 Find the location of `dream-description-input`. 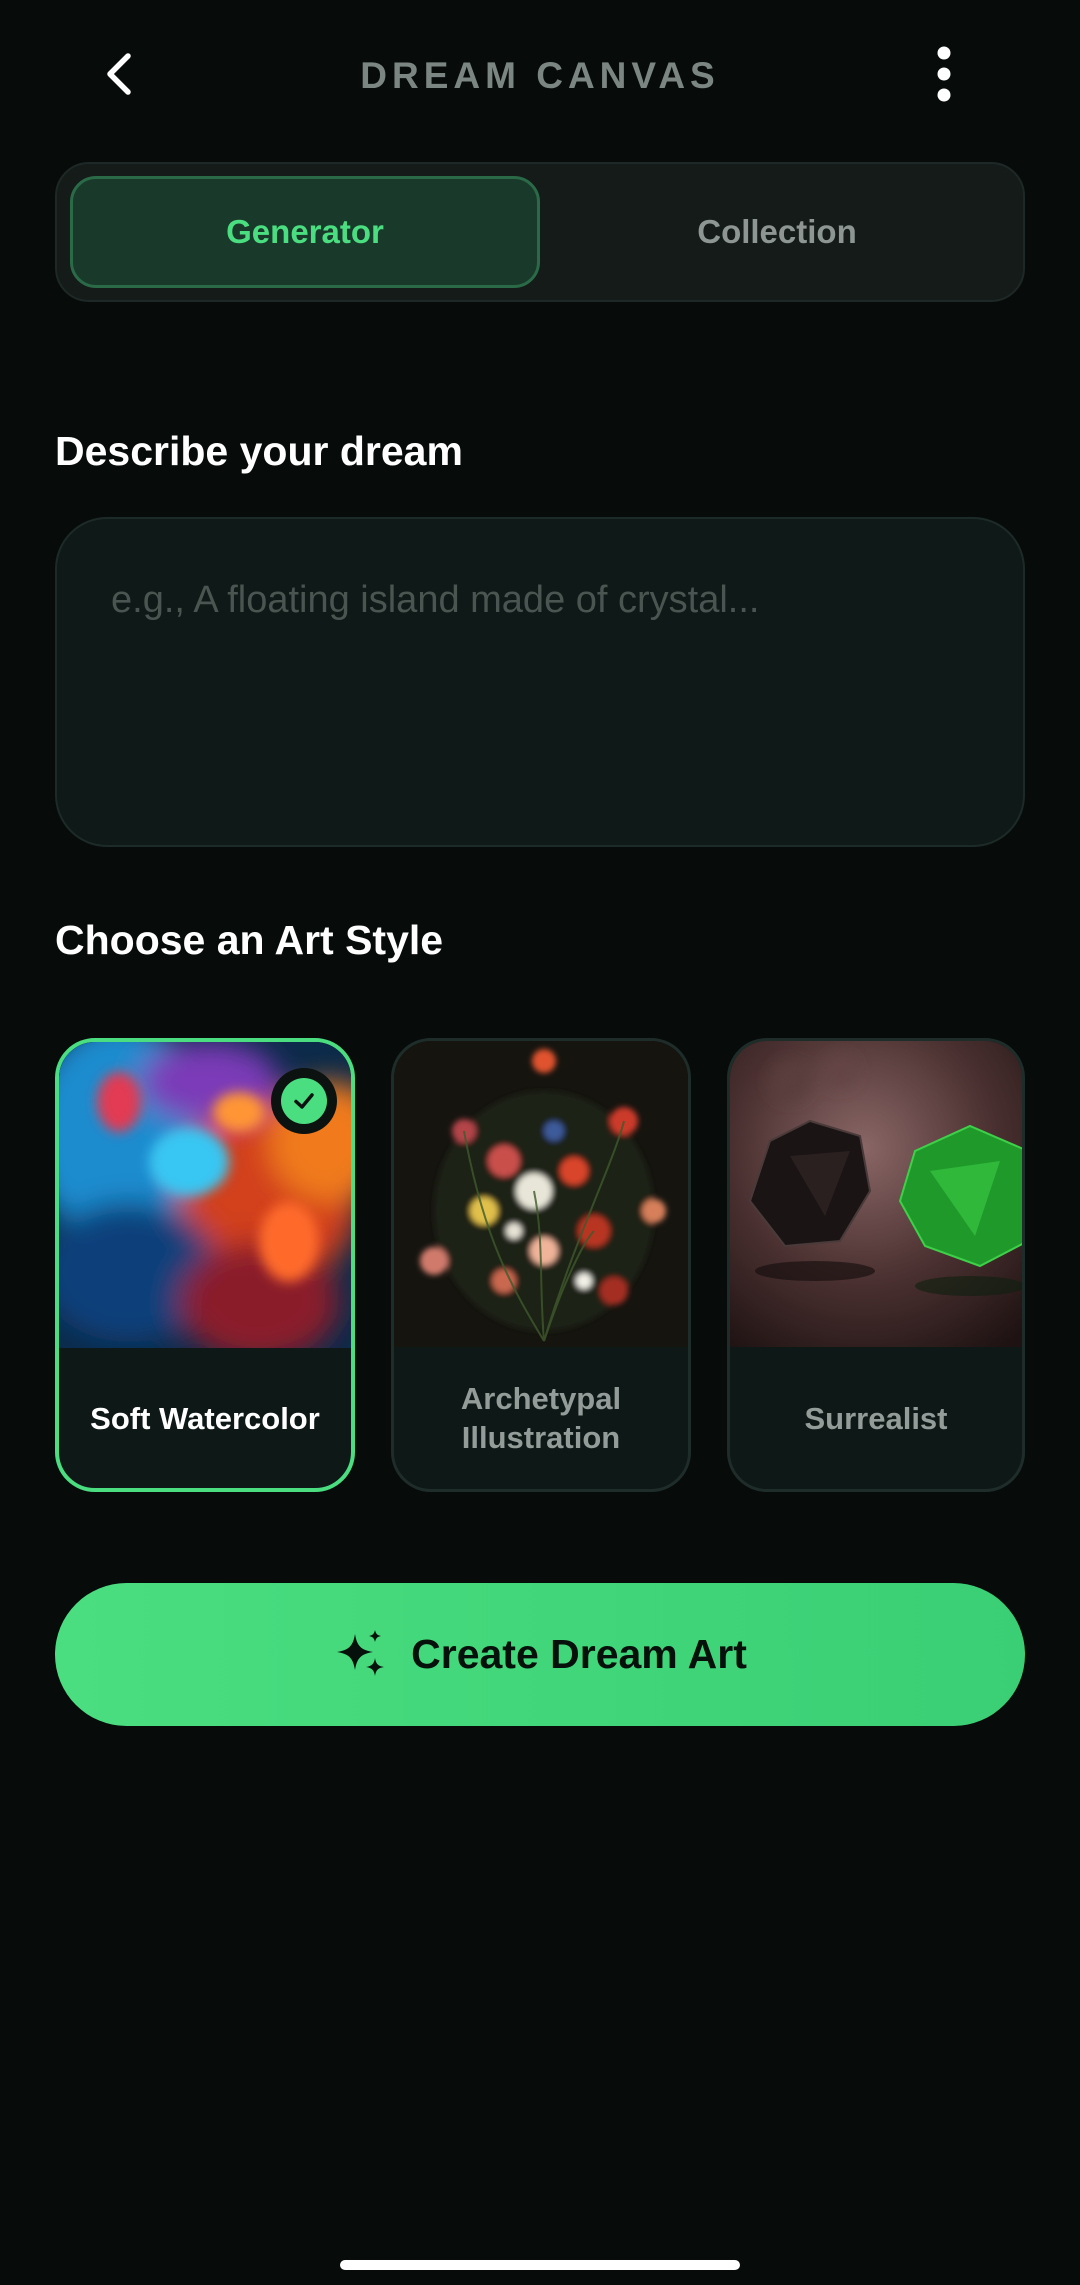

dream-description-input is located at coordinates (541, 699).